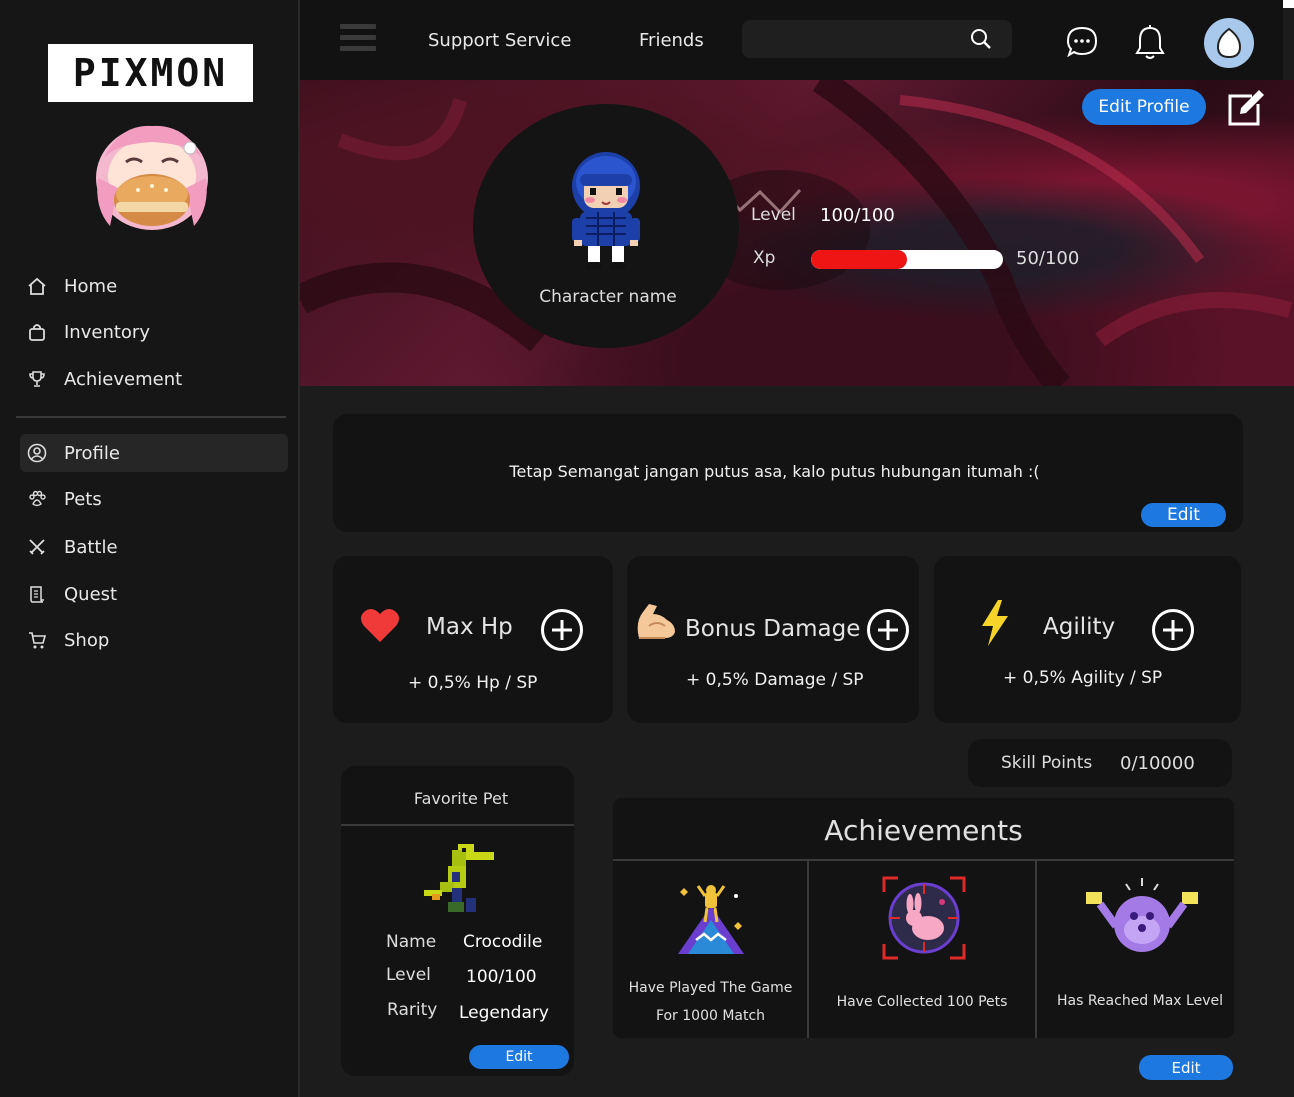 The height and width of the screenshot is (1097, 1294). What do you see at coordinates (37, 332) in the screenshot?
I see `bag-icon` at bounding box center [37, 332].